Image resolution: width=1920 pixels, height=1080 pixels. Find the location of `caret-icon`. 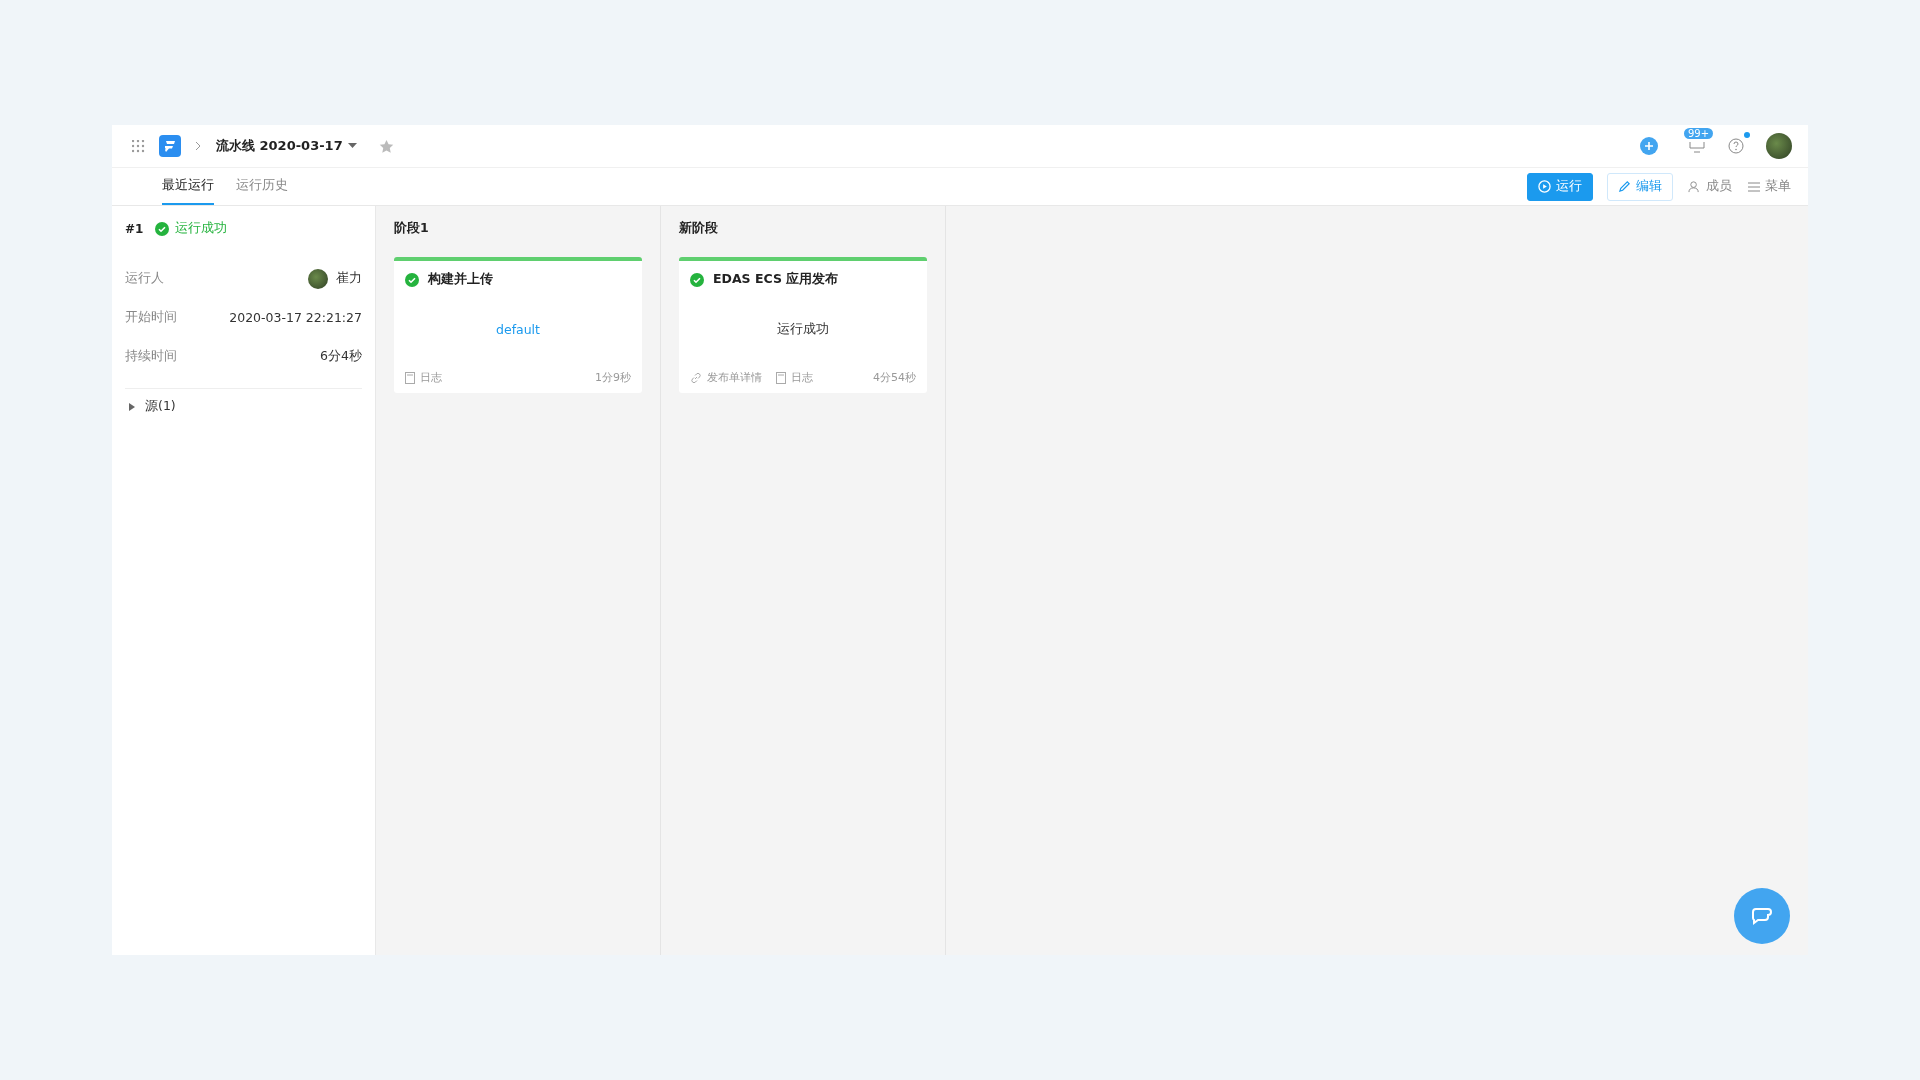

caret-icon is located at coordinates (132, 406).